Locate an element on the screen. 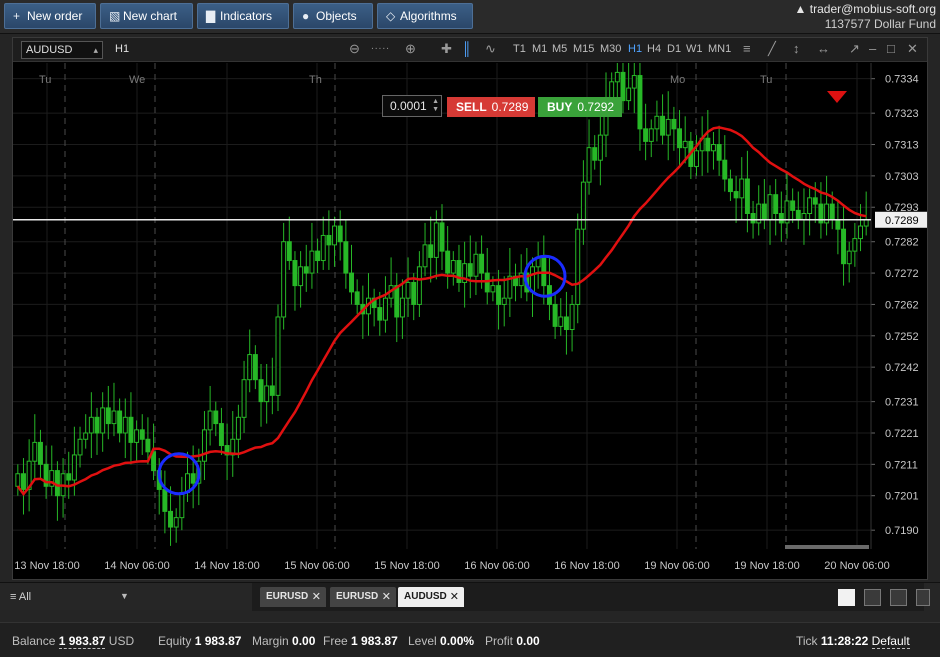  menu-icon: ≡ is located at coordinates (14, 597).